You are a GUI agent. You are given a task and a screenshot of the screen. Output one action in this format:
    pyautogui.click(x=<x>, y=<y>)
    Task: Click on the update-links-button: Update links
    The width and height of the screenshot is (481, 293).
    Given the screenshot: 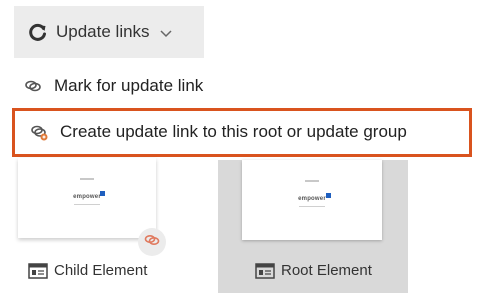 What is the action you would take?
    pyautogui.click(x=109, y=32)
    